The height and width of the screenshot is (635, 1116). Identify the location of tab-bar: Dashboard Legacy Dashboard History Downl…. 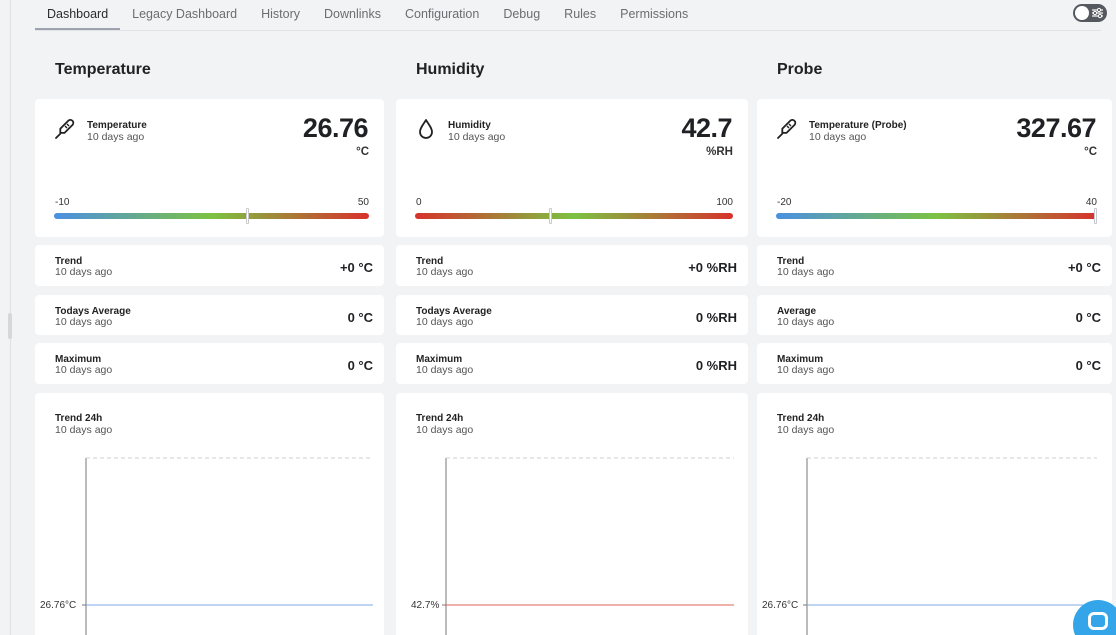
(568, 15).